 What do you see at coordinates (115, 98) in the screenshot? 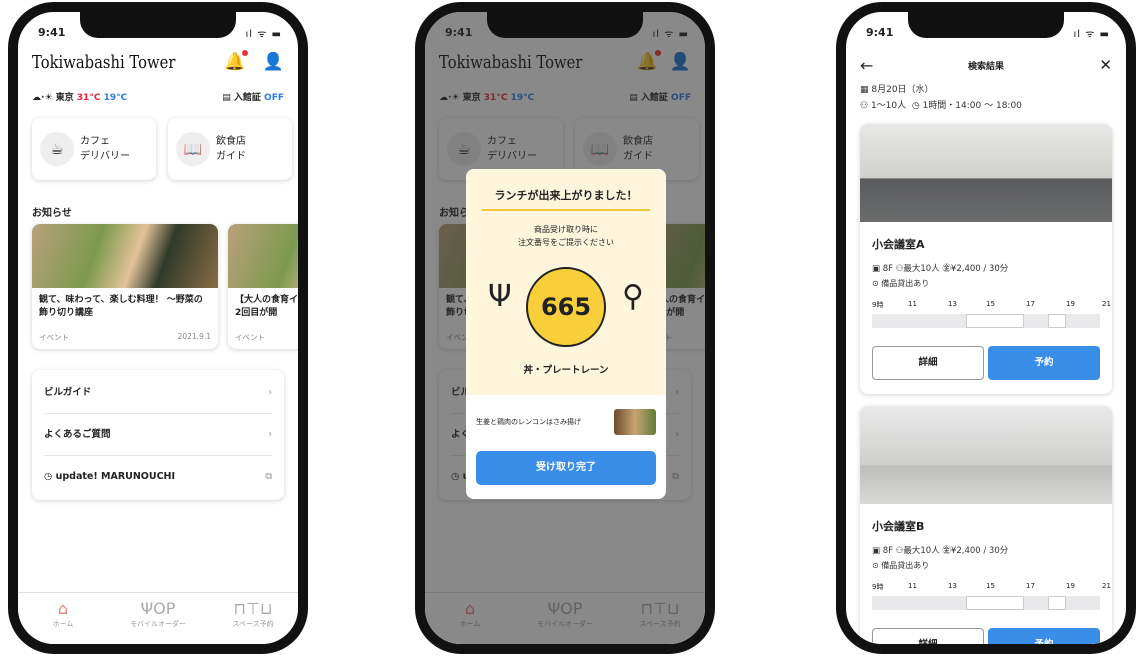
I see `temp-low: 19°C` at bounding box center [115, 98].